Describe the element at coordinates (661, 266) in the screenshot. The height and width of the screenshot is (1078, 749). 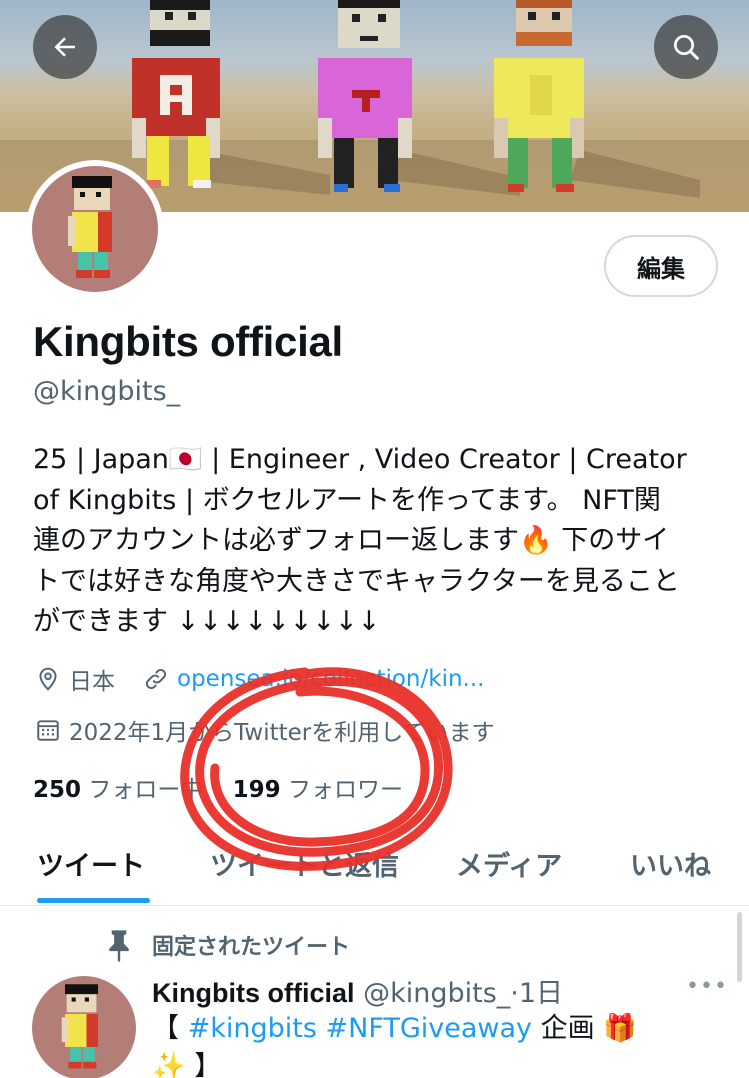
I see `edit-profile-button: 編集` at that location.